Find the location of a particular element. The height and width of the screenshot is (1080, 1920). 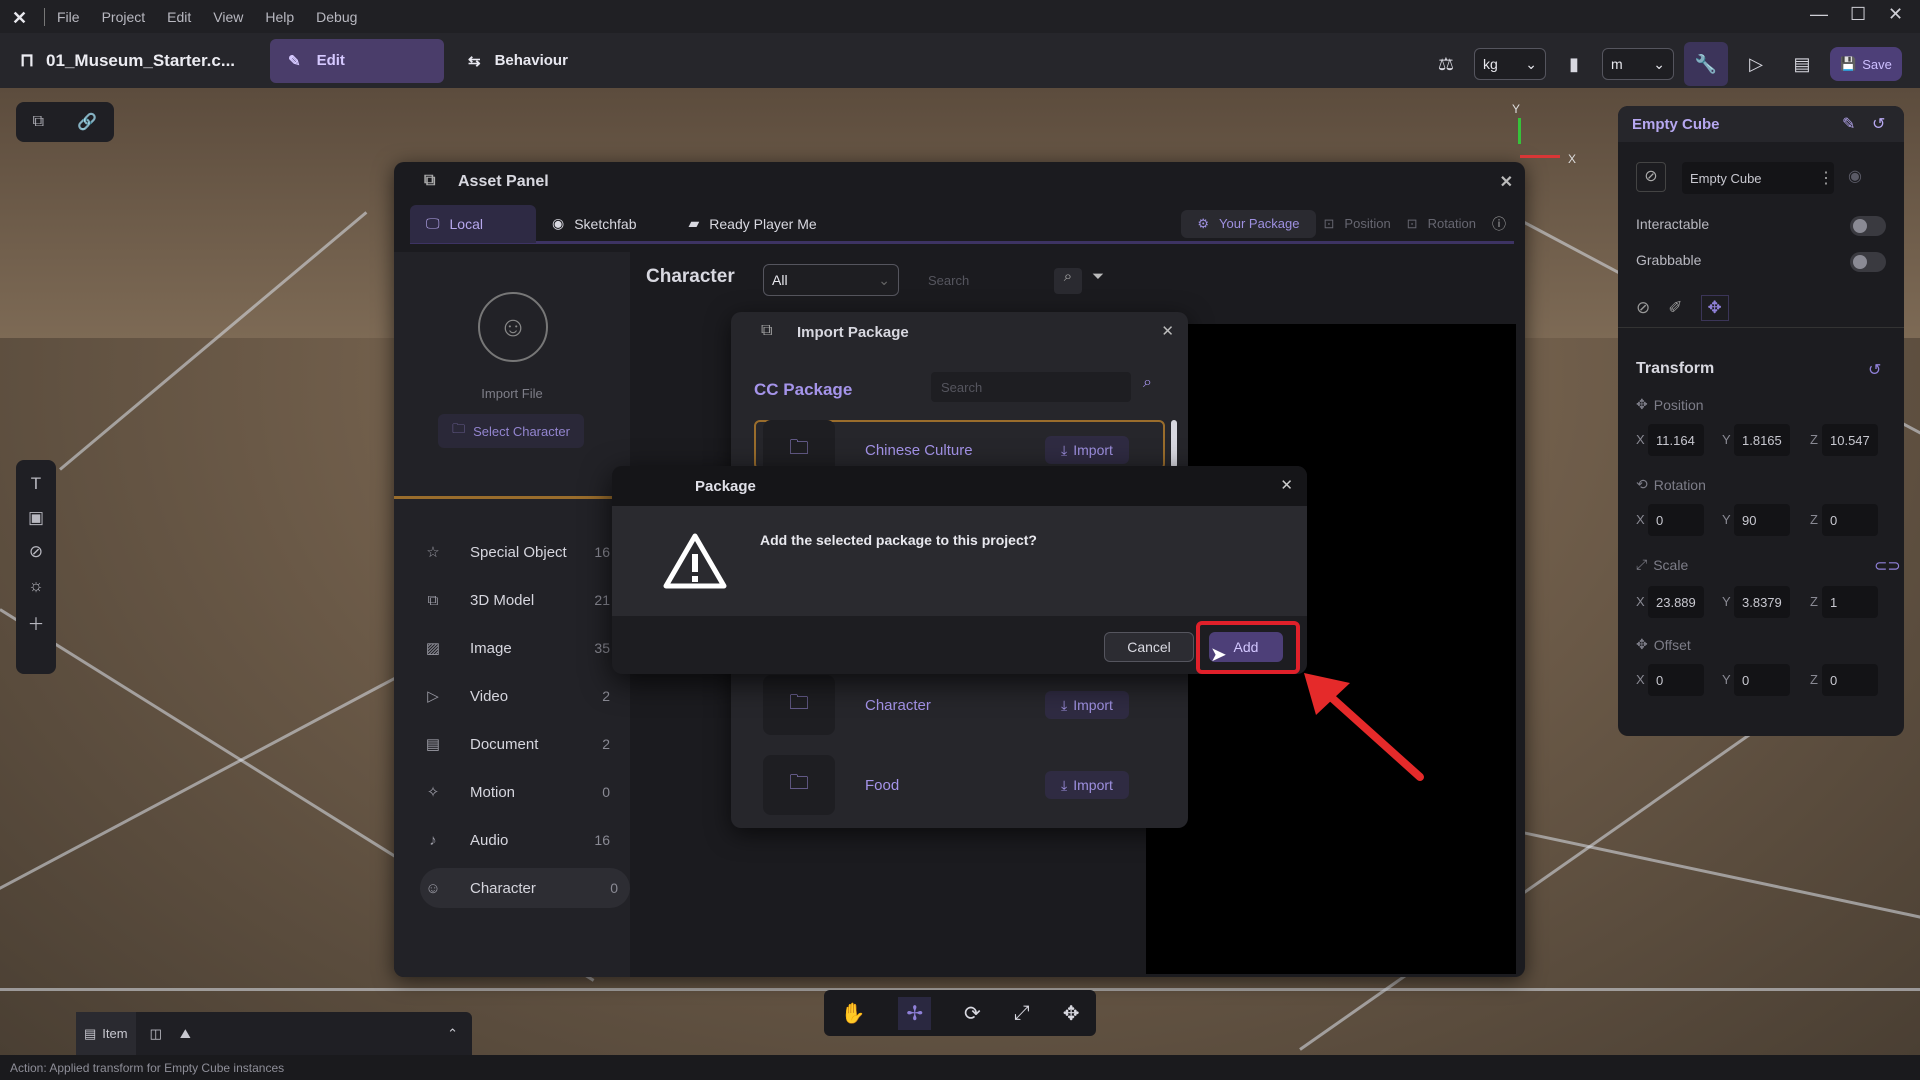

transform-tab-icon: ✥ is located at coordinates (1714, 307).